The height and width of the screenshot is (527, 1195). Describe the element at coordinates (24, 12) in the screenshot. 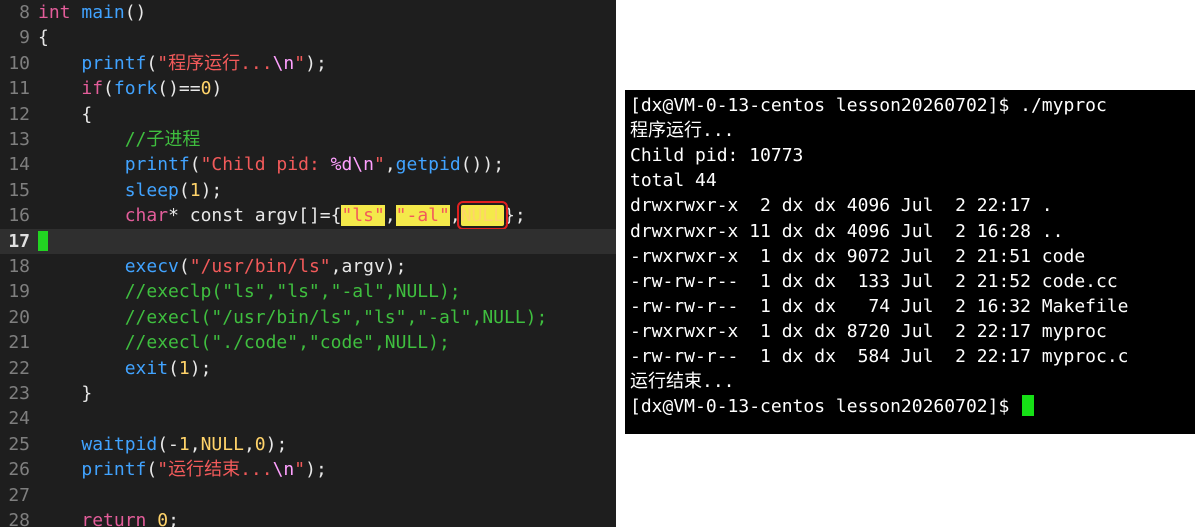

I see `line-number: 8` at that location.